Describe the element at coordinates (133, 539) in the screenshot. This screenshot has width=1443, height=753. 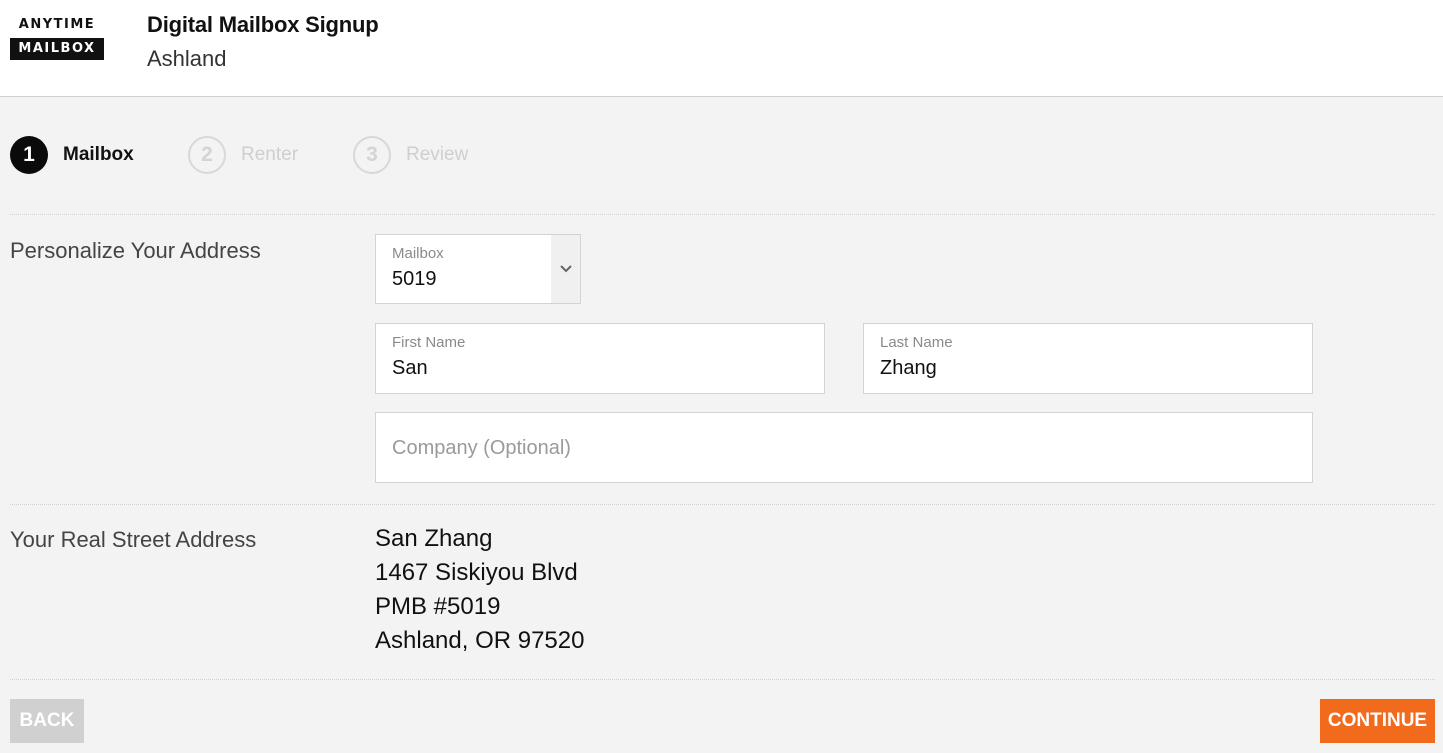
I see `street-address-section-label: Your Real Street Address` at that location.